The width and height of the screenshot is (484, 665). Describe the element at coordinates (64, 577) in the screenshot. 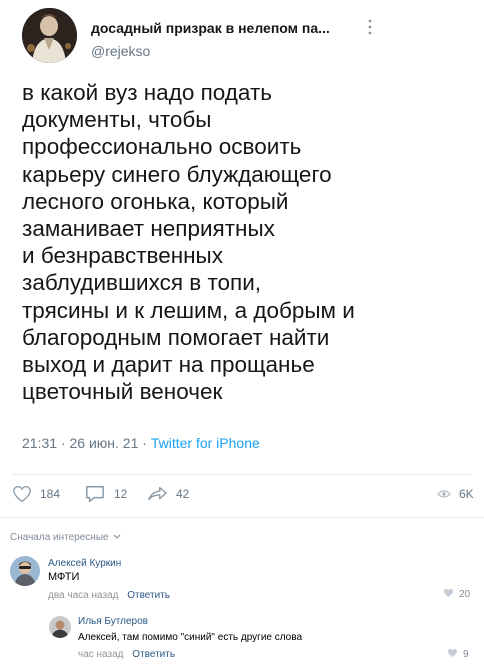

I see `comment-text: МФТИ` at that location.